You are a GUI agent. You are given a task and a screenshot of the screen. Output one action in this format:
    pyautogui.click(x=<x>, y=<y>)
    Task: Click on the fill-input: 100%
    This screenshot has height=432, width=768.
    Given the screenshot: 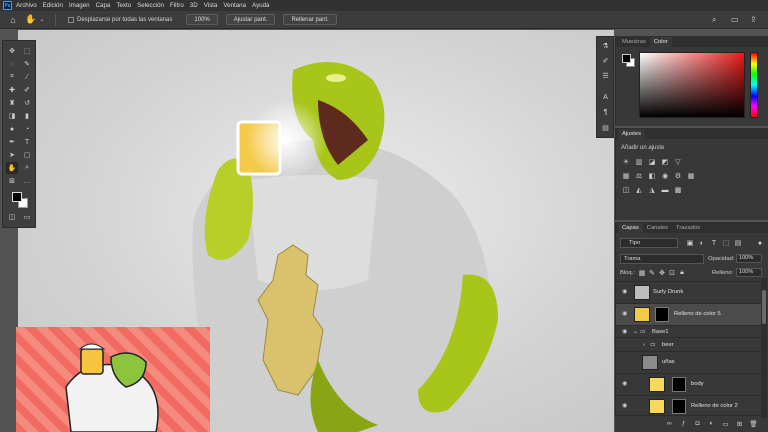 What is the action you would take?
    pyautogui.click(x=749, y=272)
    